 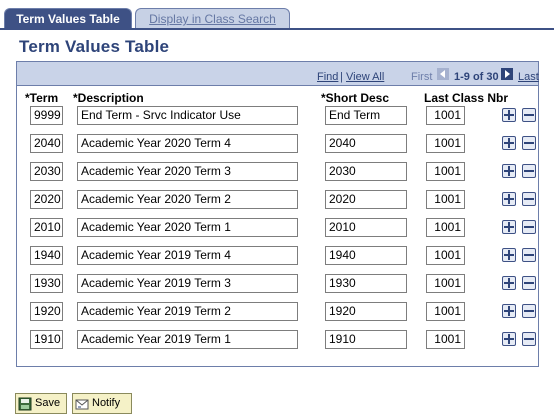 I want to click on next-arrow-icon, so click(x=507, y=74).